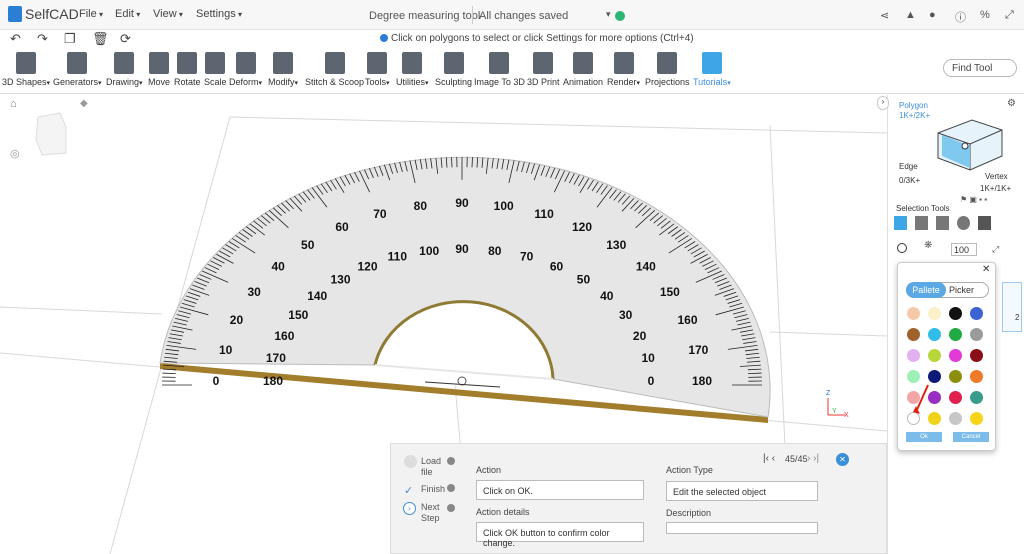 This screenshot has height=554, width=1024. What do you see at coordinates (13, 104) in the screenshot?
I see `home-icon: ⌂` at bounding box center [13, 104].